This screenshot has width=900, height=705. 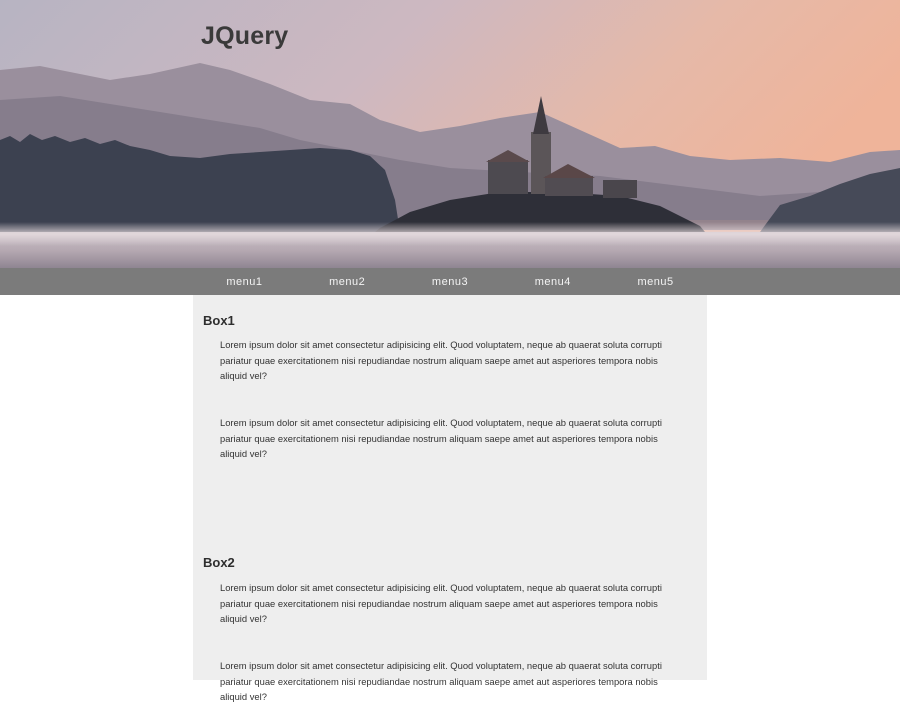 I want to click on nav-menu: menu1 menu2 menu3 menu4 menu5, so click(x=450, y=281).